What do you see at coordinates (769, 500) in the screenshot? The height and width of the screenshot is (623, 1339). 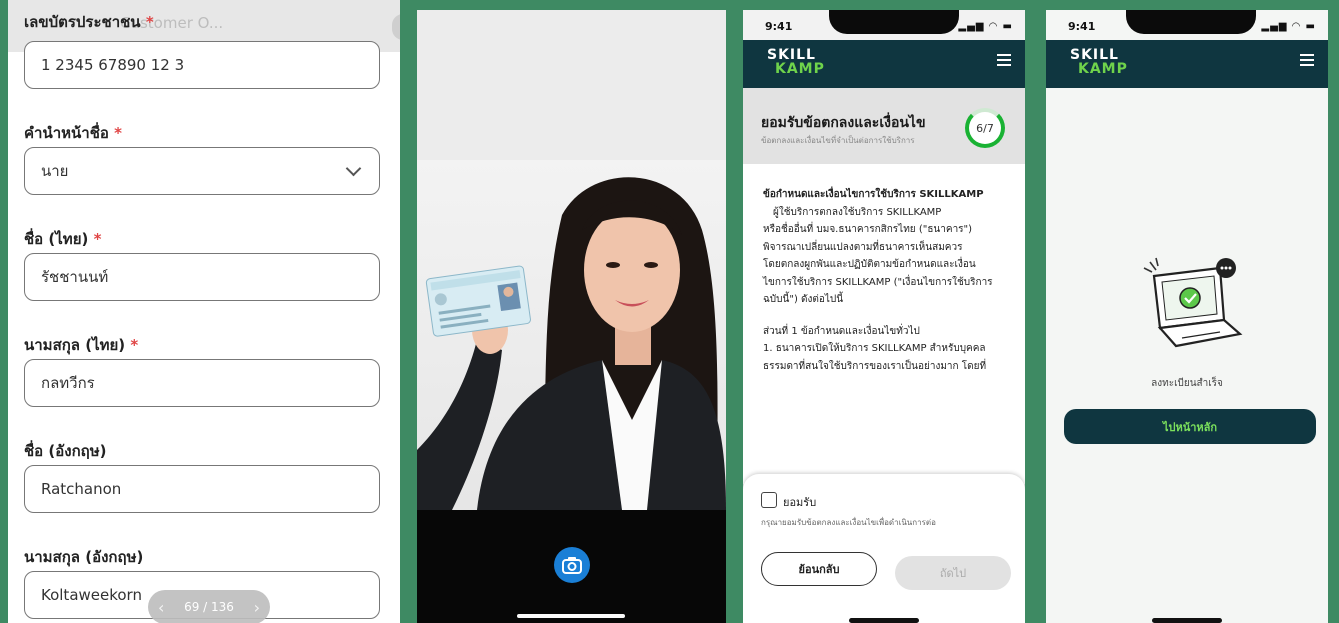 I see `accept-checkbox` at bounding box center [769, 500].